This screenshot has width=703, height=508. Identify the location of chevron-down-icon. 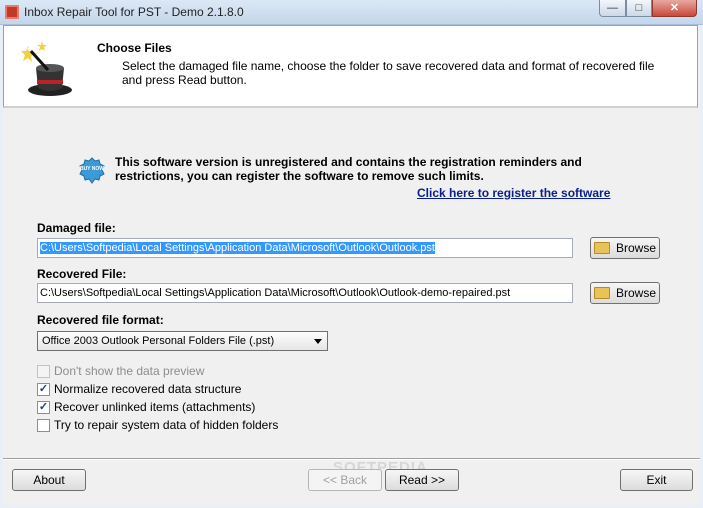
(318, 341).